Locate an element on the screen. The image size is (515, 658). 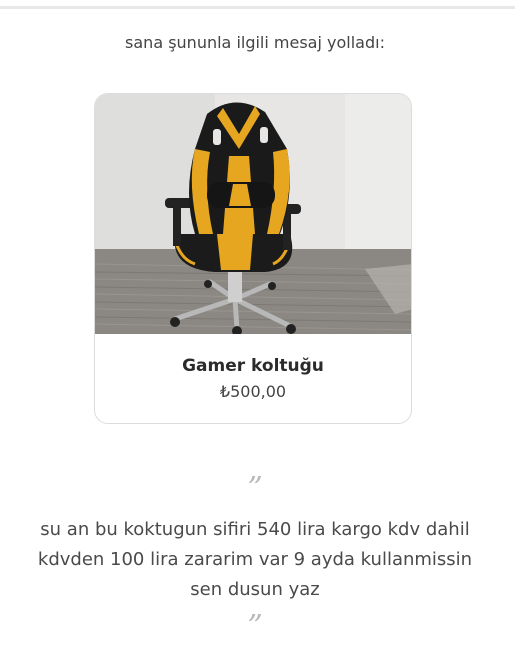
product-title: Gamer koltuğu is located at coordinates (253, 366).